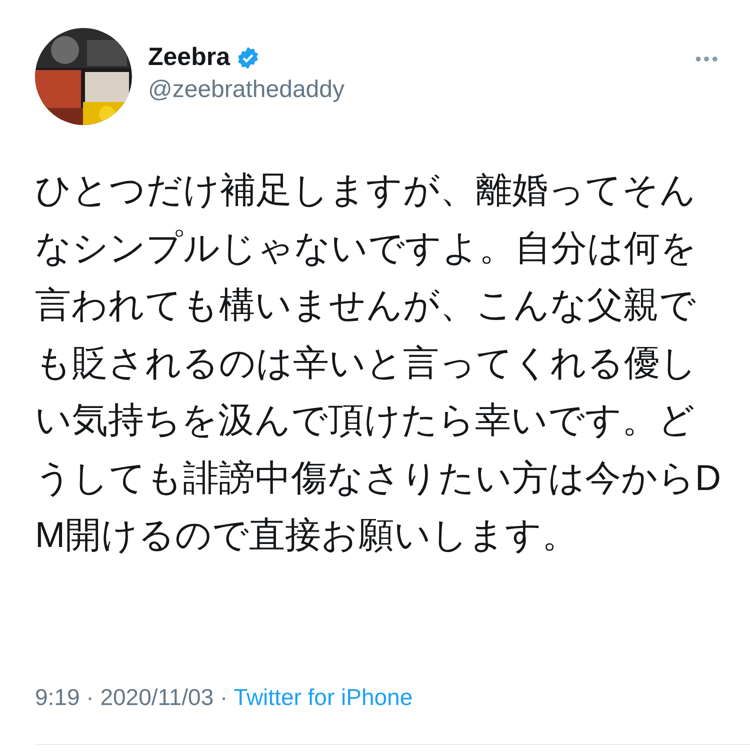 This screenshot has width=750, height=751. I want to click on source-link: Twitter for iPhone, so click(323, 697).